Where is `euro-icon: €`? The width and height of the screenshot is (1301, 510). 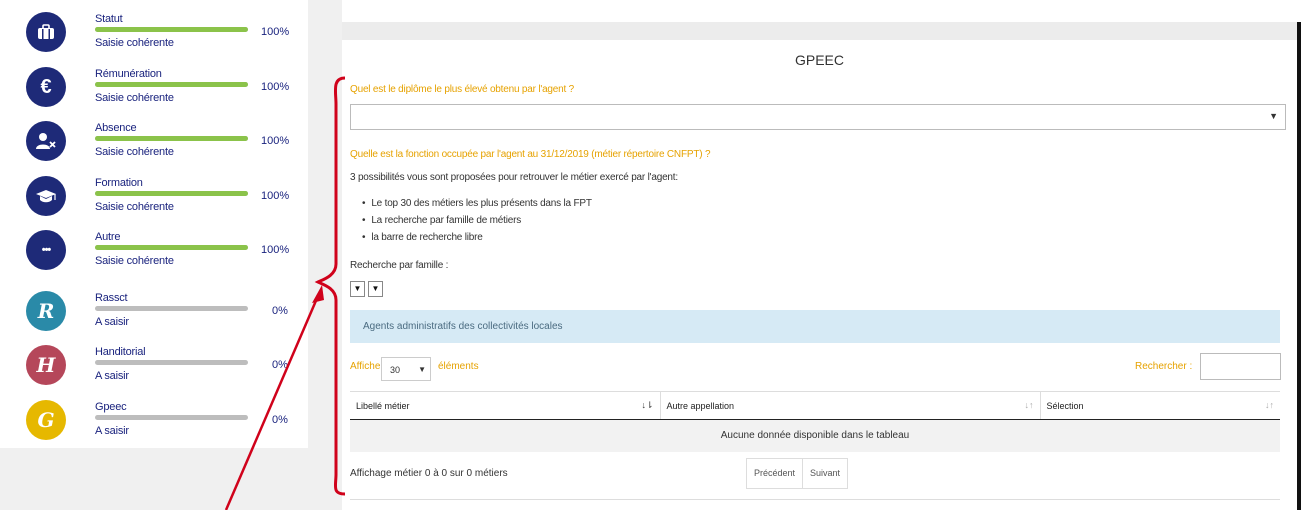 euro-icon: € is located at coordinates (46, 87).